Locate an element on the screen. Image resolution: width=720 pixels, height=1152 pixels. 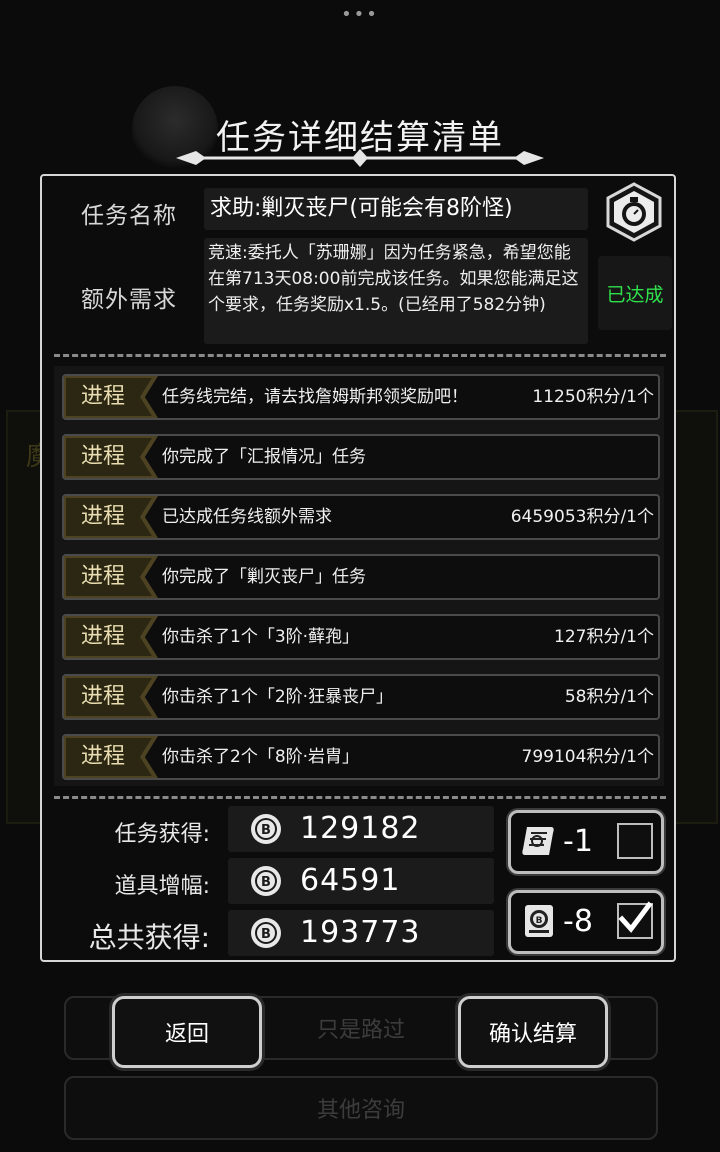
progress-row: 进程 已达成任务线额外需求 6459053积分/1个 is located at coordinates (361, 517).